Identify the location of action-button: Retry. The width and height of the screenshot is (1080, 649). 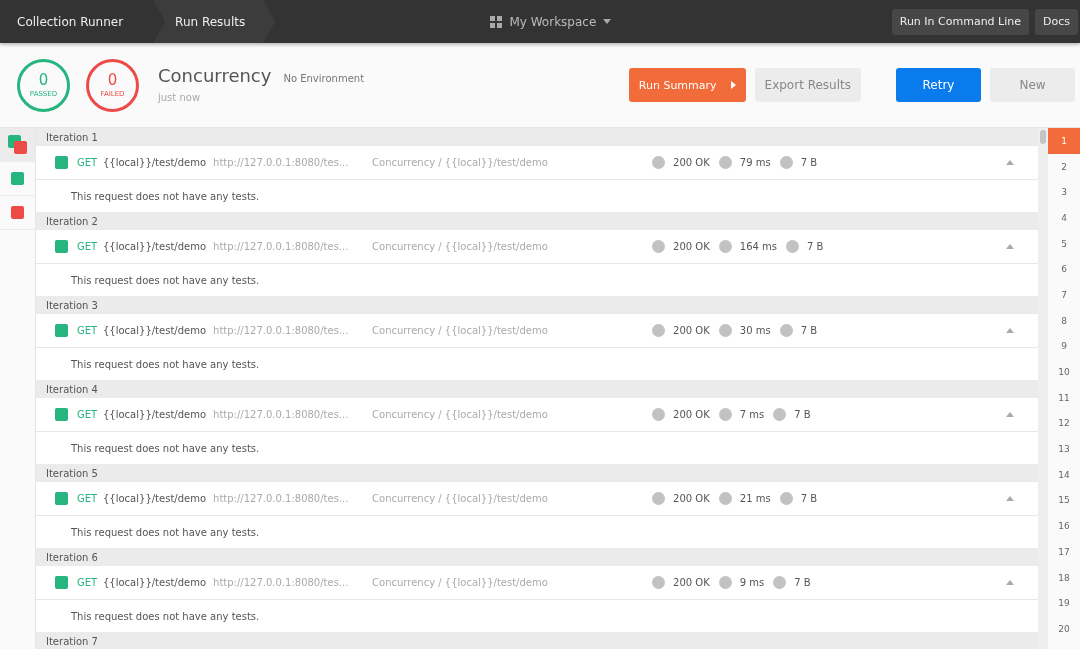
(938, 85).